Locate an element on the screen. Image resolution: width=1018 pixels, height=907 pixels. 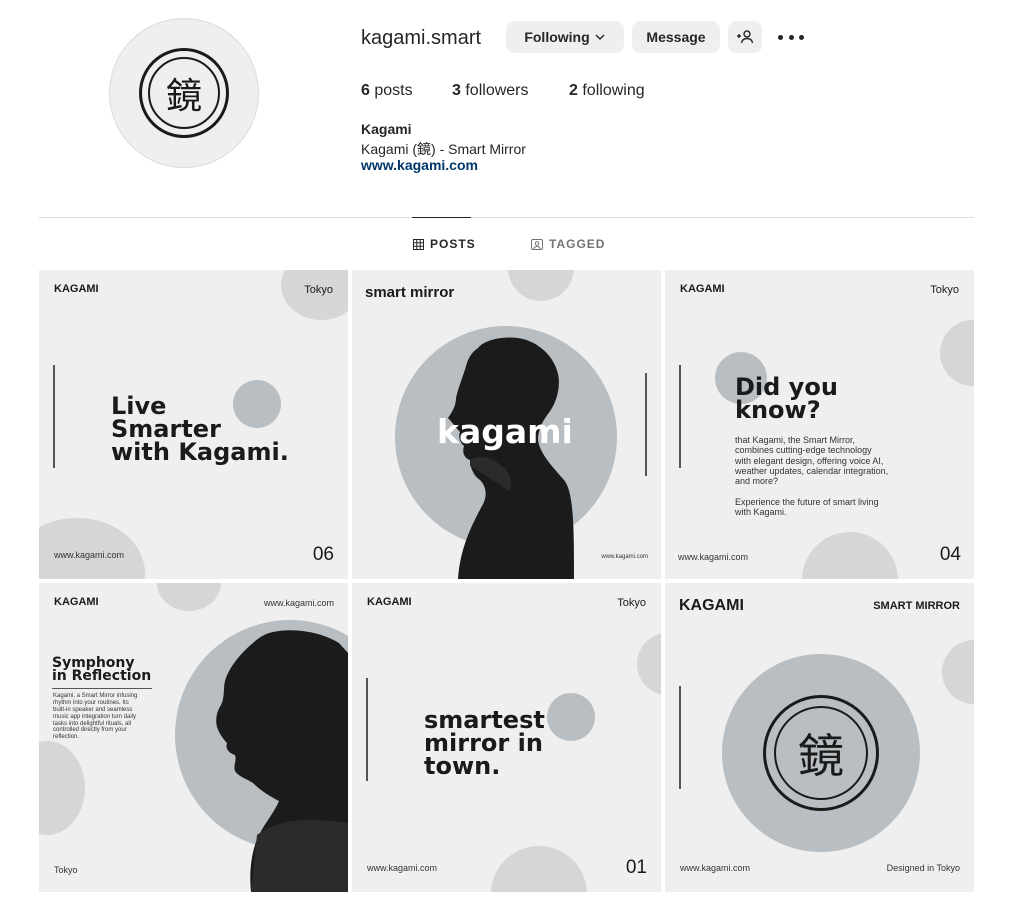
suggested-users-button is located at coordinates (745, 37).